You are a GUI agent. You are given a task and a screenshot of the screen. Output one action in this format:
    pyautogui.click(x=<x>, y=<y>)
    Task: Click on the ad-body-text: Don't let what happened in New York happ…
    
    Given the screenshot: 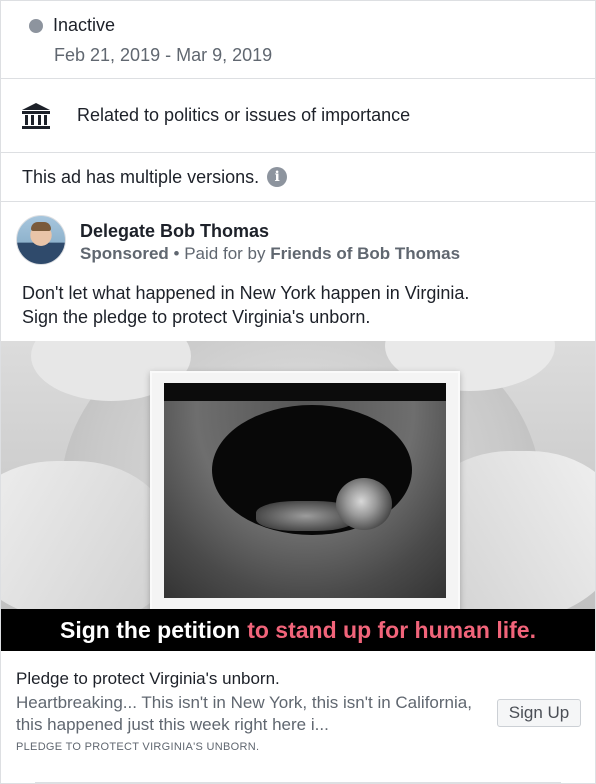 What is the action you would take?
    pyautogui.click(x=302, y=305)
    